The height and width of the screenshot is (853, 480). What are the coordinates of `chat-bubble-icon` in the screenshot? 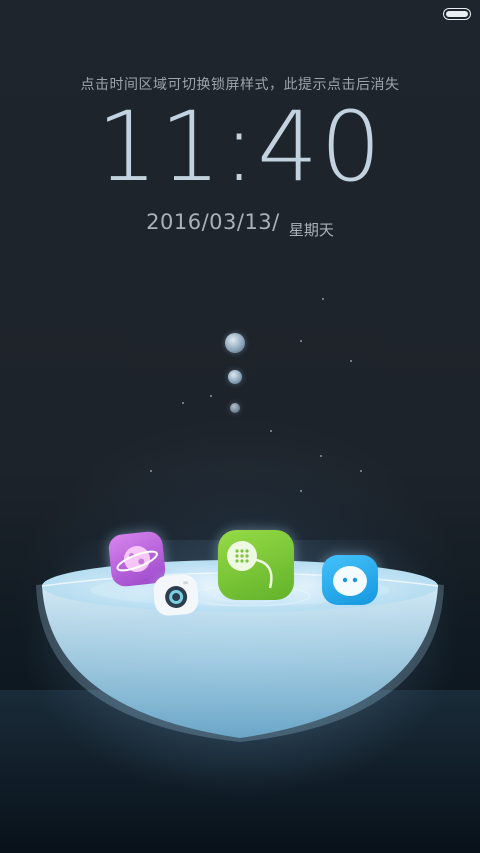 It's located at (350, 581).